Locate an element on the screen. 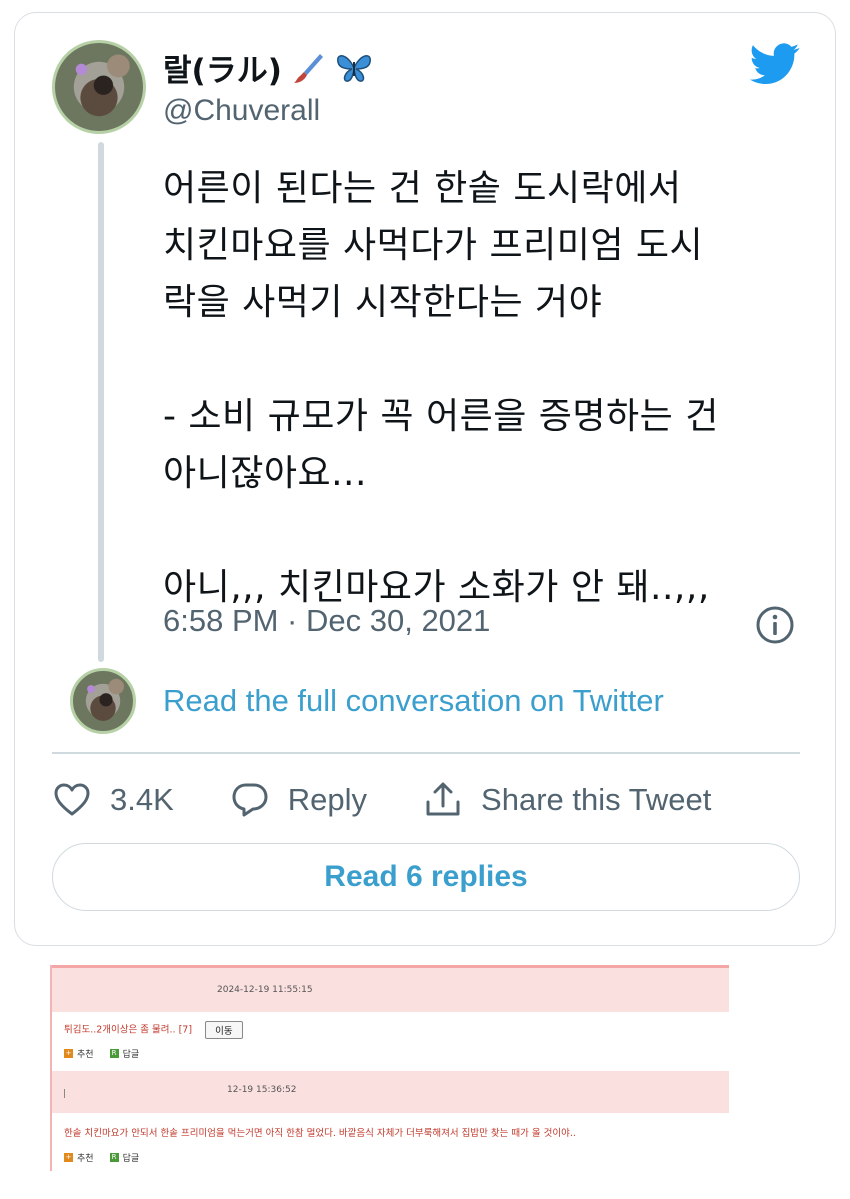  info-icon is located at coordinates (775, 625).